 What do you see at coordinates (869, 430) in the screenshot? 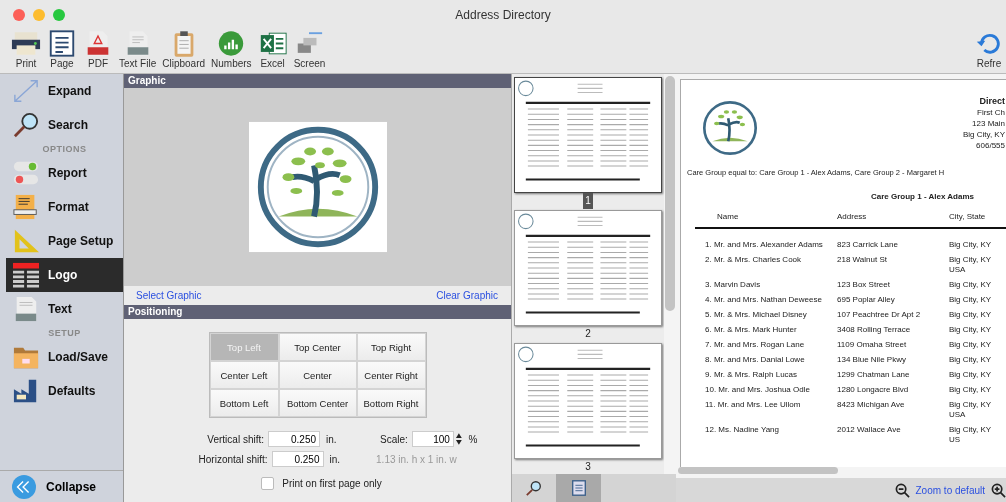
I see `table-cell-text: 2012 Wallace Ave` at bounding box center [869, 430].